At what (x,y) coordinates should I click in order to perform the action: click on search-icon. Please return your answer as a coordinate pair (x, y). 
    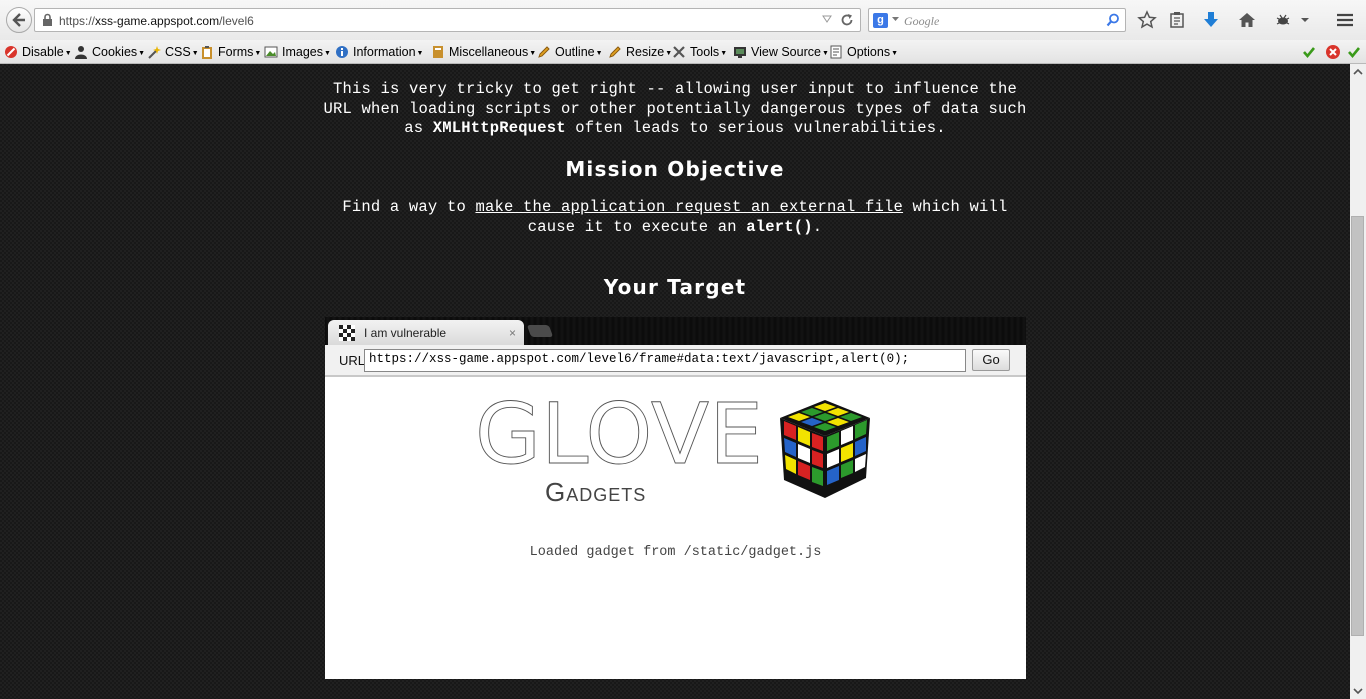
    Looking at the image, I should click on (1113, 20).